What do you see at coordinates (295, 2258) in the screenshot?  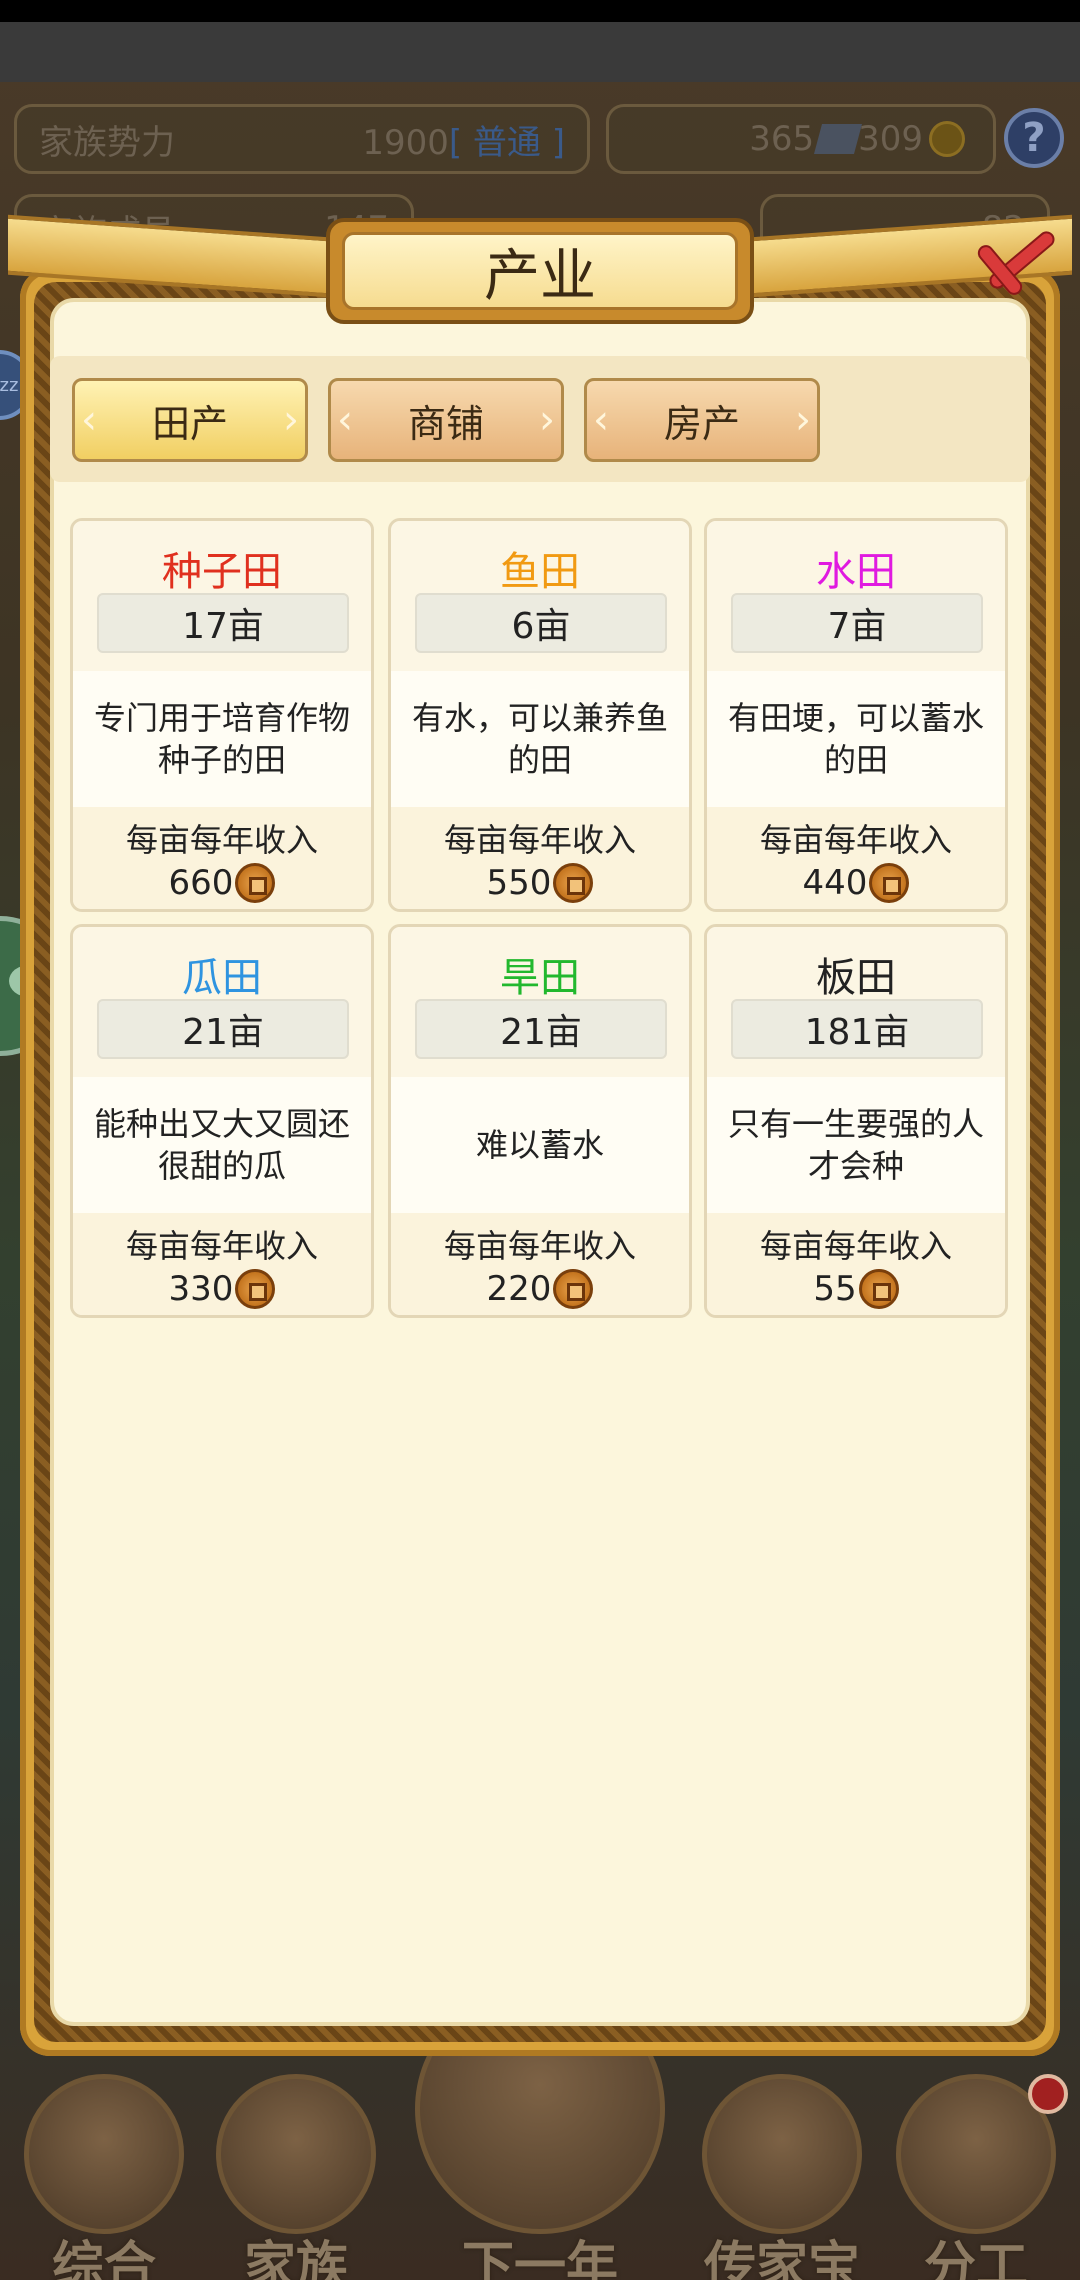 I see `nav-family-label: 家族` at bounding box center [295, 2258].